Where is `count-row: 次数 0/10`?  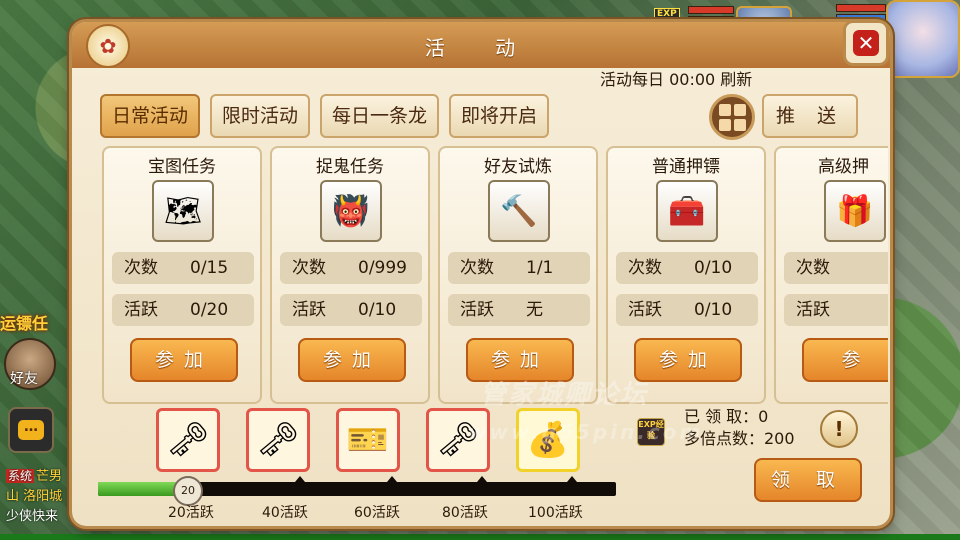
count-row: 次数 0/10 is located at coordinates (687, 268).